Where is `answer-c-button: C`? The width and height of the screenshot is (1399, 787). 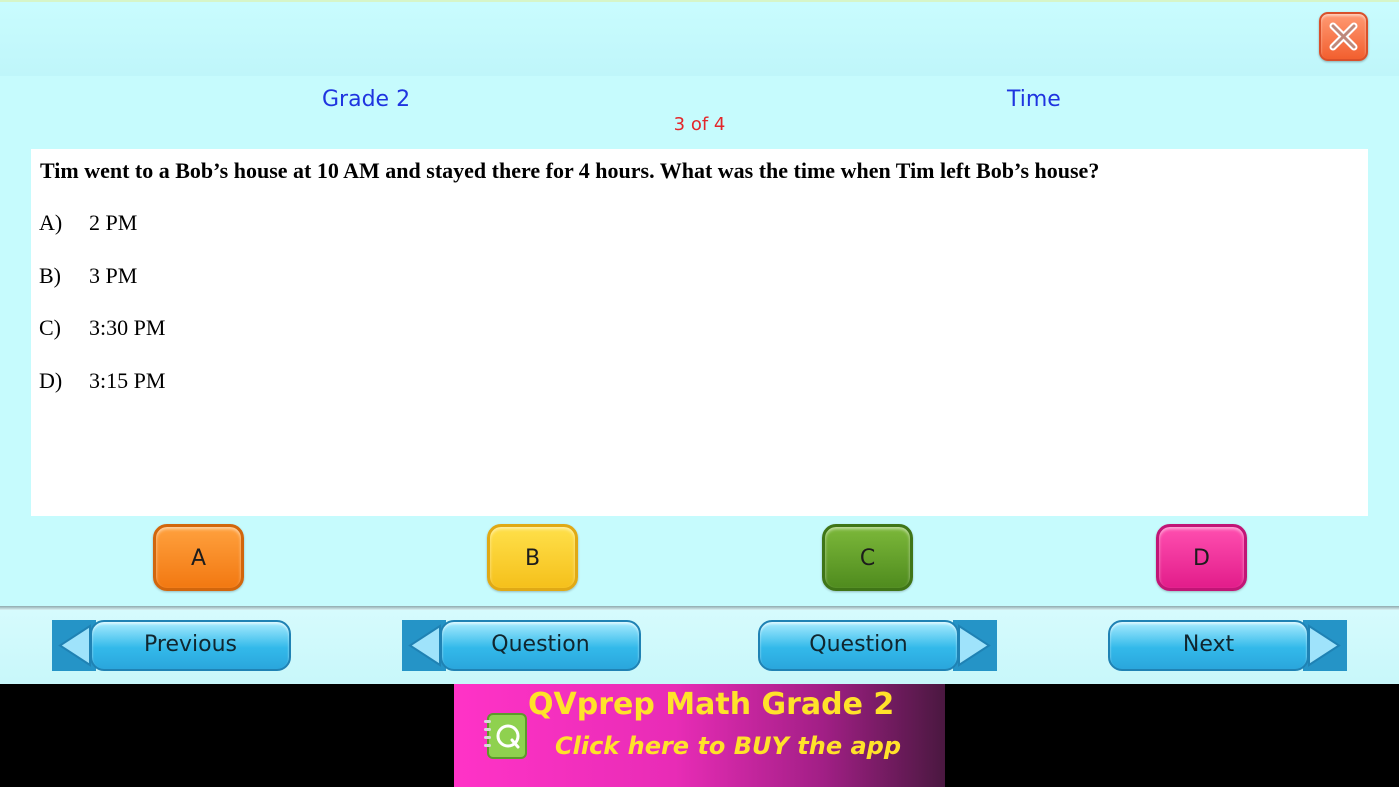 answer-c-button: C is located at coordinates (867, 557).